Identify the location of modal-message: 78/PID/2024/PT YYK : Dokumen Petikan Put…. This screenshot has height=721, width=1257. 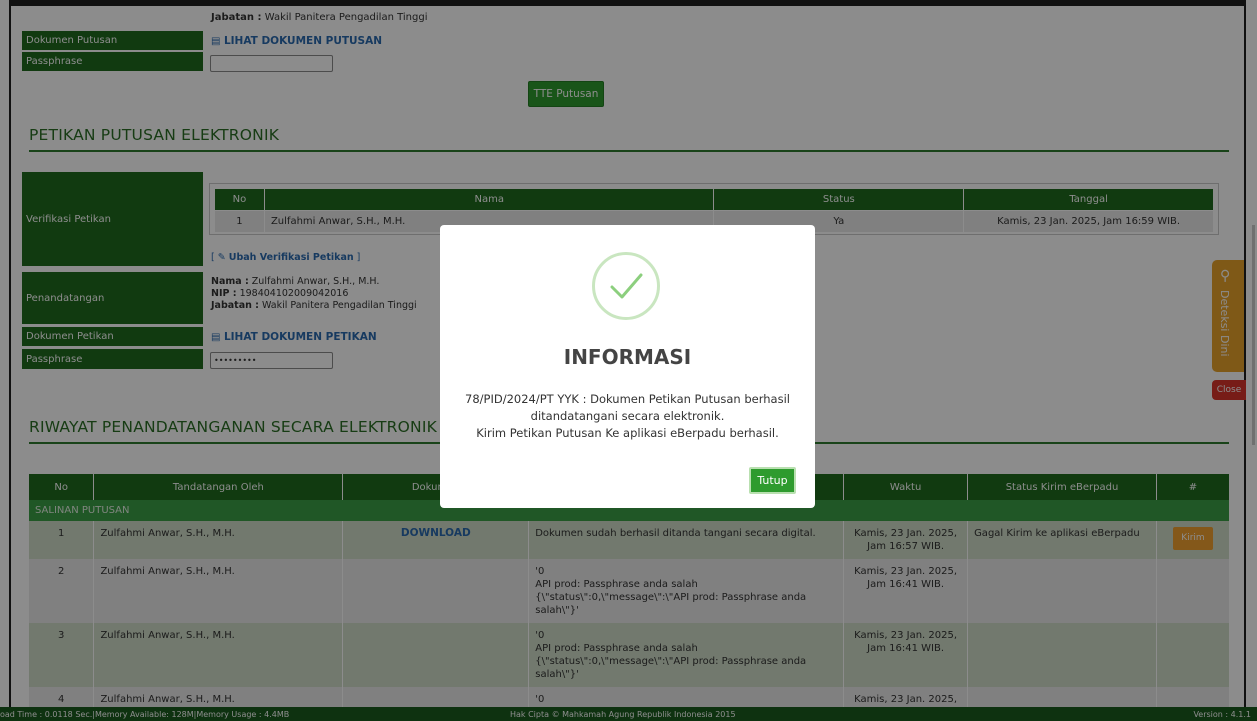
(627, 416).